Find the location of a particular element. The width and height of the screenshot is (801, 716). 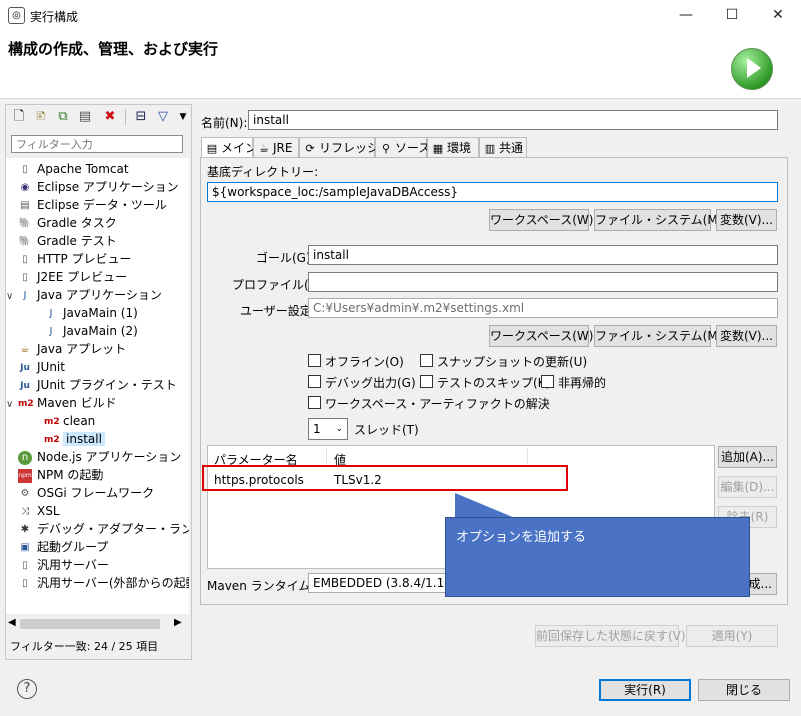

tree-item: Ju JUnit プラグイン・テスト is located at coordinates (97, 385).